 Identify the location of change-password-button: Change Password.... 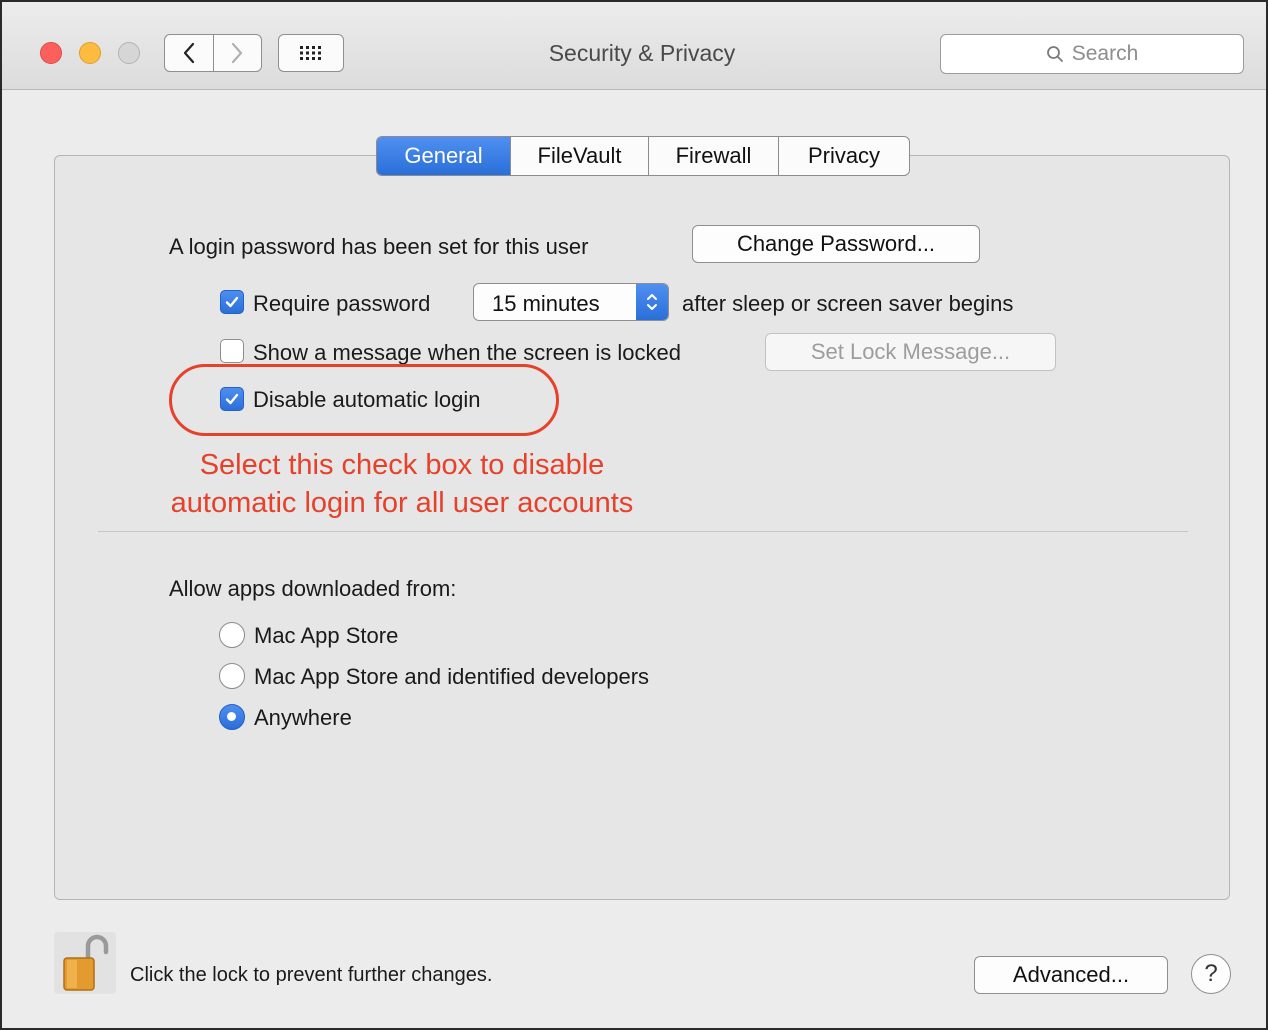
(836, 244).